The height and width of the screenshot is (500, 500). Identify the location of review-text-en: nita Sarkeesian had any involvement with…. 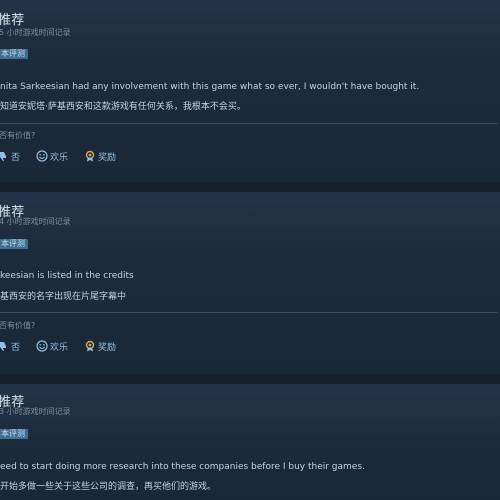
(210, 87).